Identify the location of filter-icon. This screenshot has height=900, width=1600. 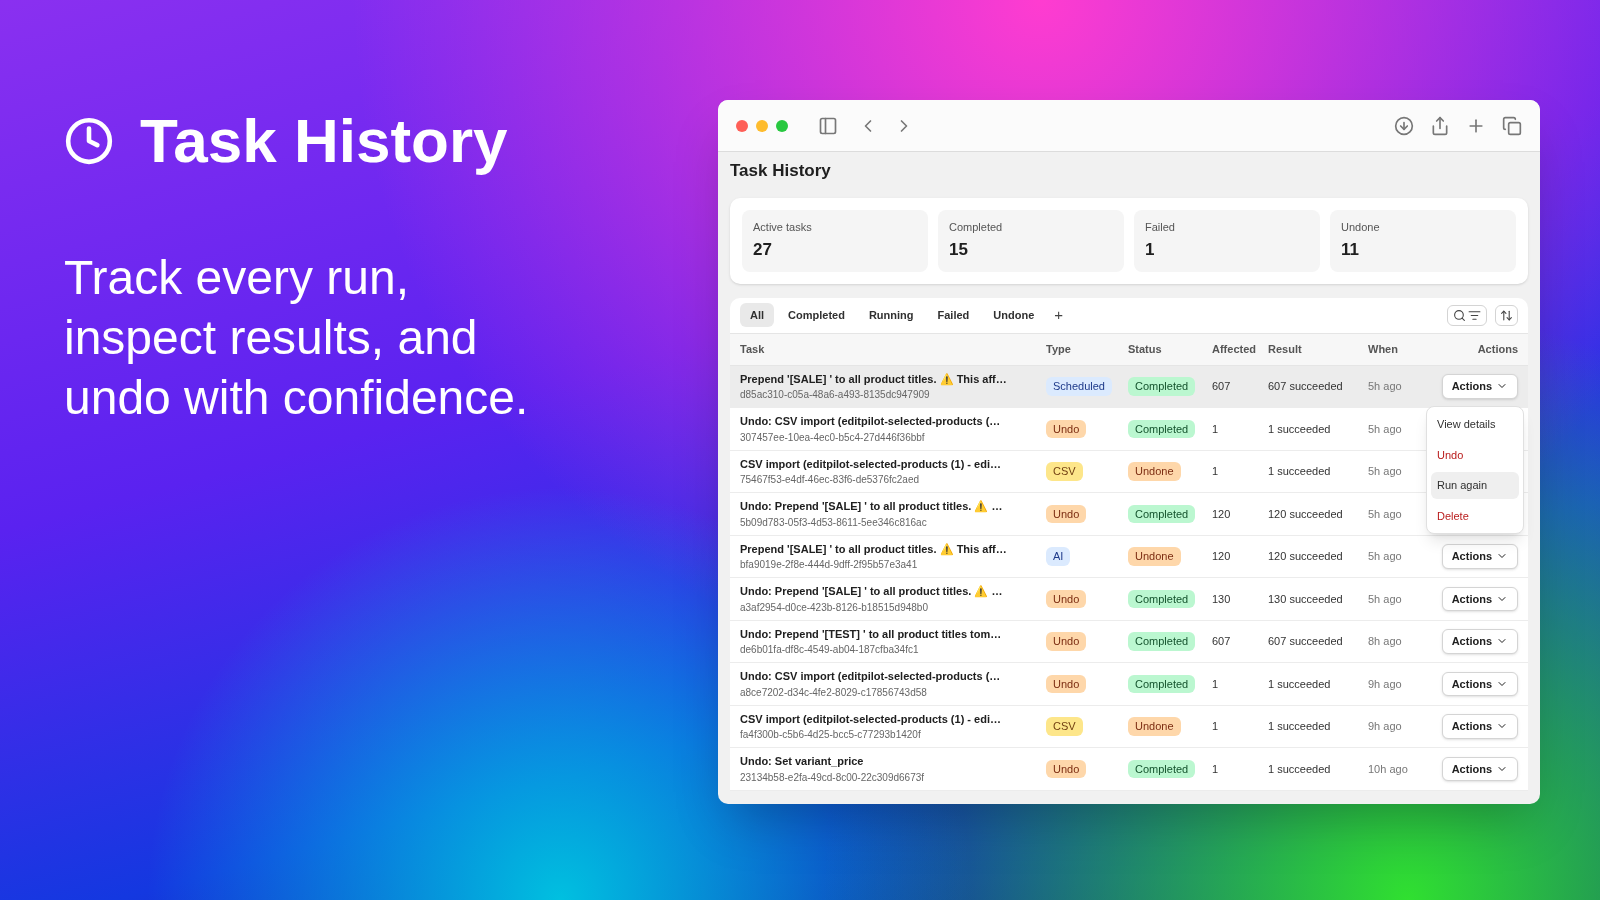
(1474, 315).